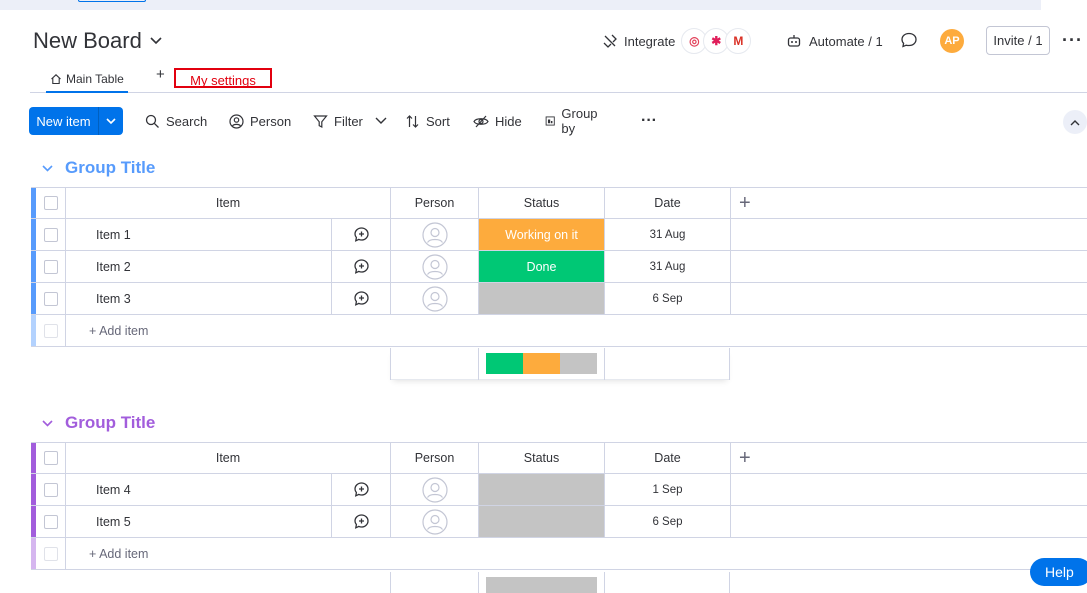  What do you see at coordinates (110, 167) in the screenshot?
I see `group-title-text: Group Title` at bounding box center [110, 167].